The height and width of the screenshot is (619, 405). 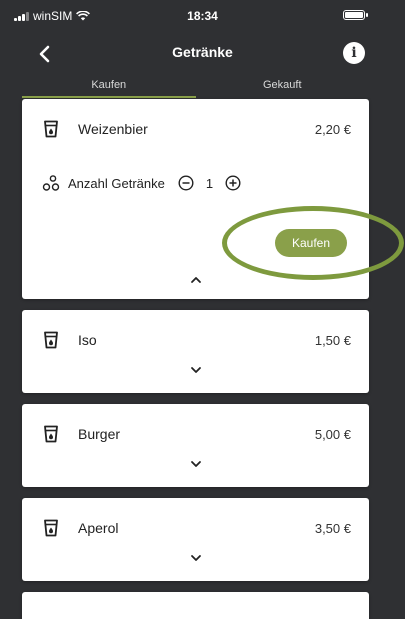 What do you see at coordinates (195, 280) in the screenshot?
I see `chevron-up-icon` at bounding box center [195, 280].